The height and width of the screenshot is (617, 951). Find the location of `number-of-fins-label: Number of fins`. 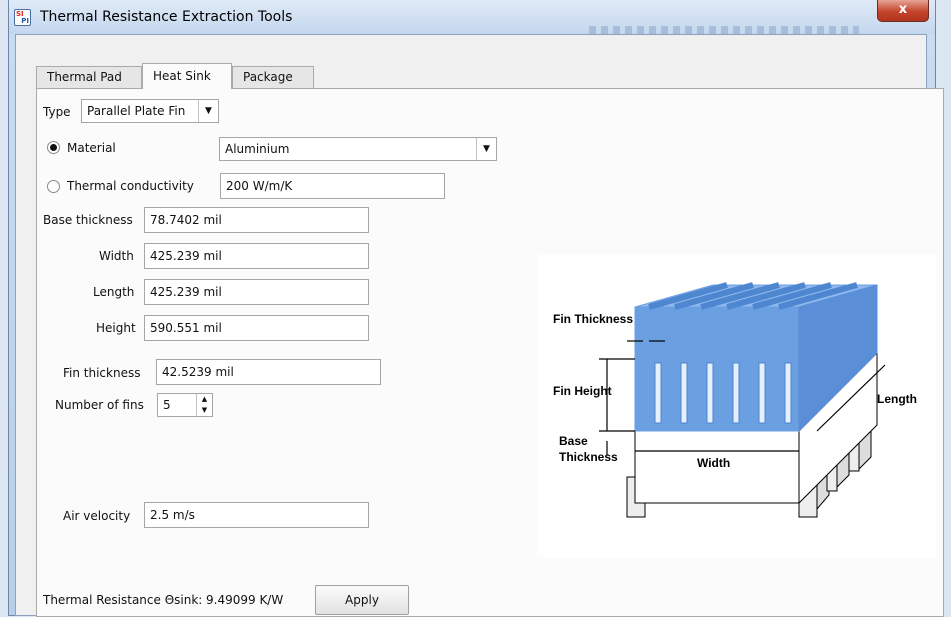

number-of-fins-label: Number of fins is located at coordinates (99, 405).